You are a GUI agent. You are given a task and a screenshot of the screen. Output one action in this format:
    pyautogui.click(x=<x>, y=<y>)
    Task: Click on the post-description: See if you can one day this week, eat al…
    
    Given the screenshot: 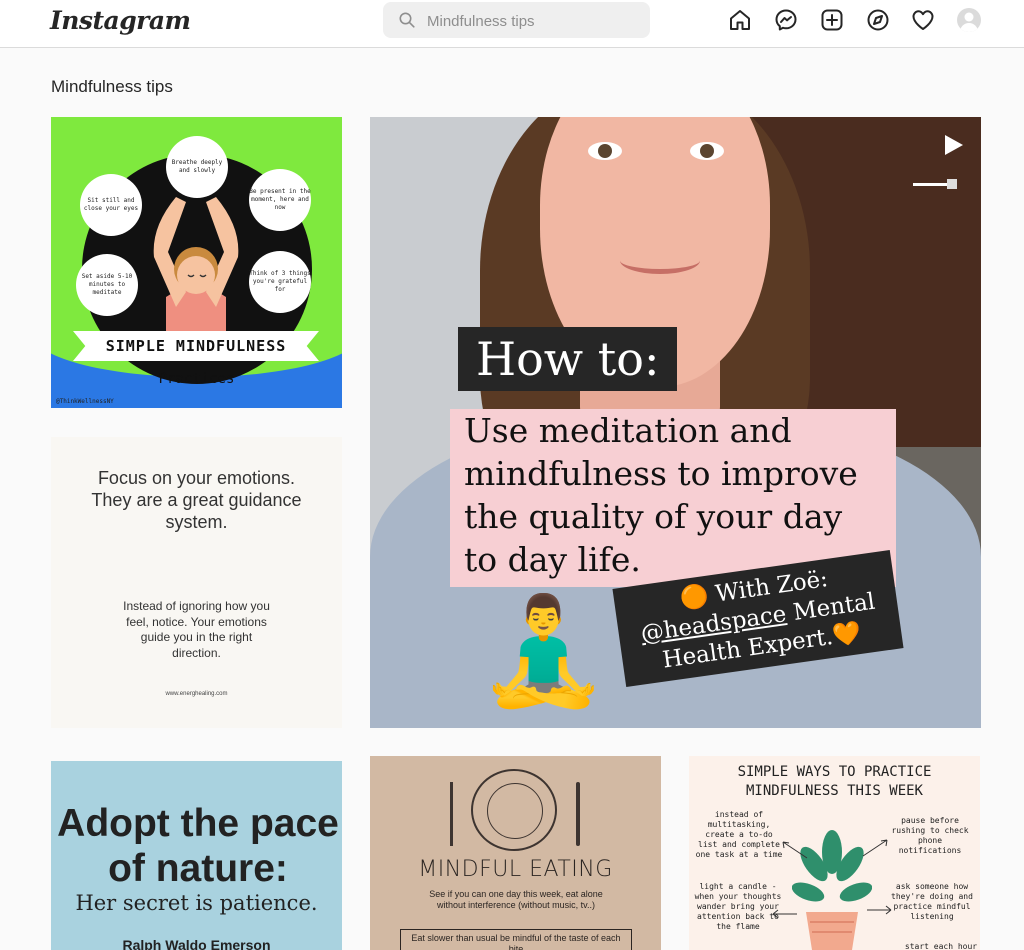 What is the action you would take?
    pyautogui.click(x=516, y=899)
    